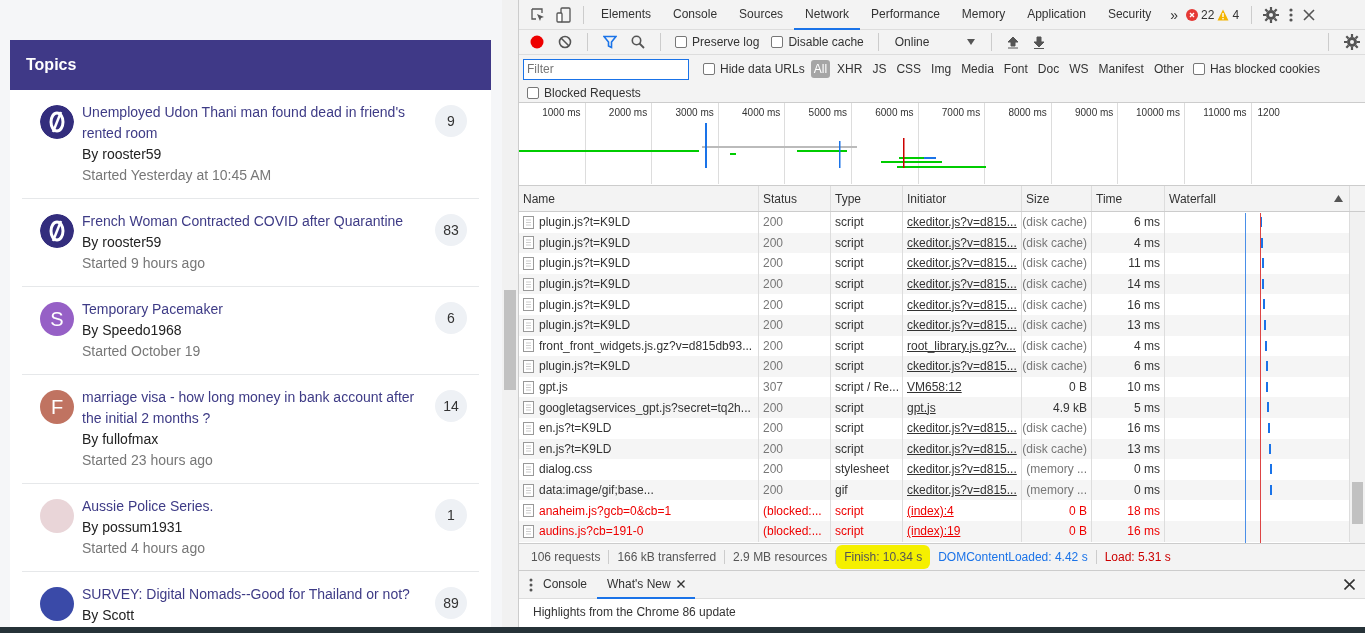 Image resolution: width=1365 pixels, height=633 pixels. I want to click on resource-type-filter: JS, so click(879, 69).